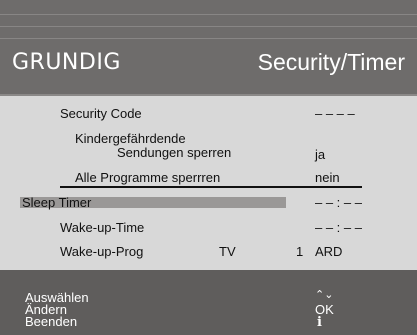 The height and width of the screenshot is (335, 417). What do you see at coordinates (211, 187) in the screenshot?
I see `menu-divider` at bounding box center [211, 187].